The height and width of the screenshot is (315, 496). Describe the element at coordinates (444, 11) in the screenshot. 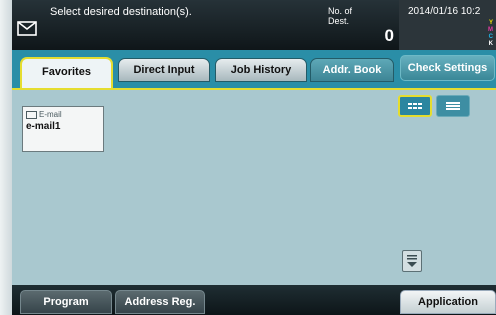

I see `datetime-display: 2014/01/16 10:2` at that location.